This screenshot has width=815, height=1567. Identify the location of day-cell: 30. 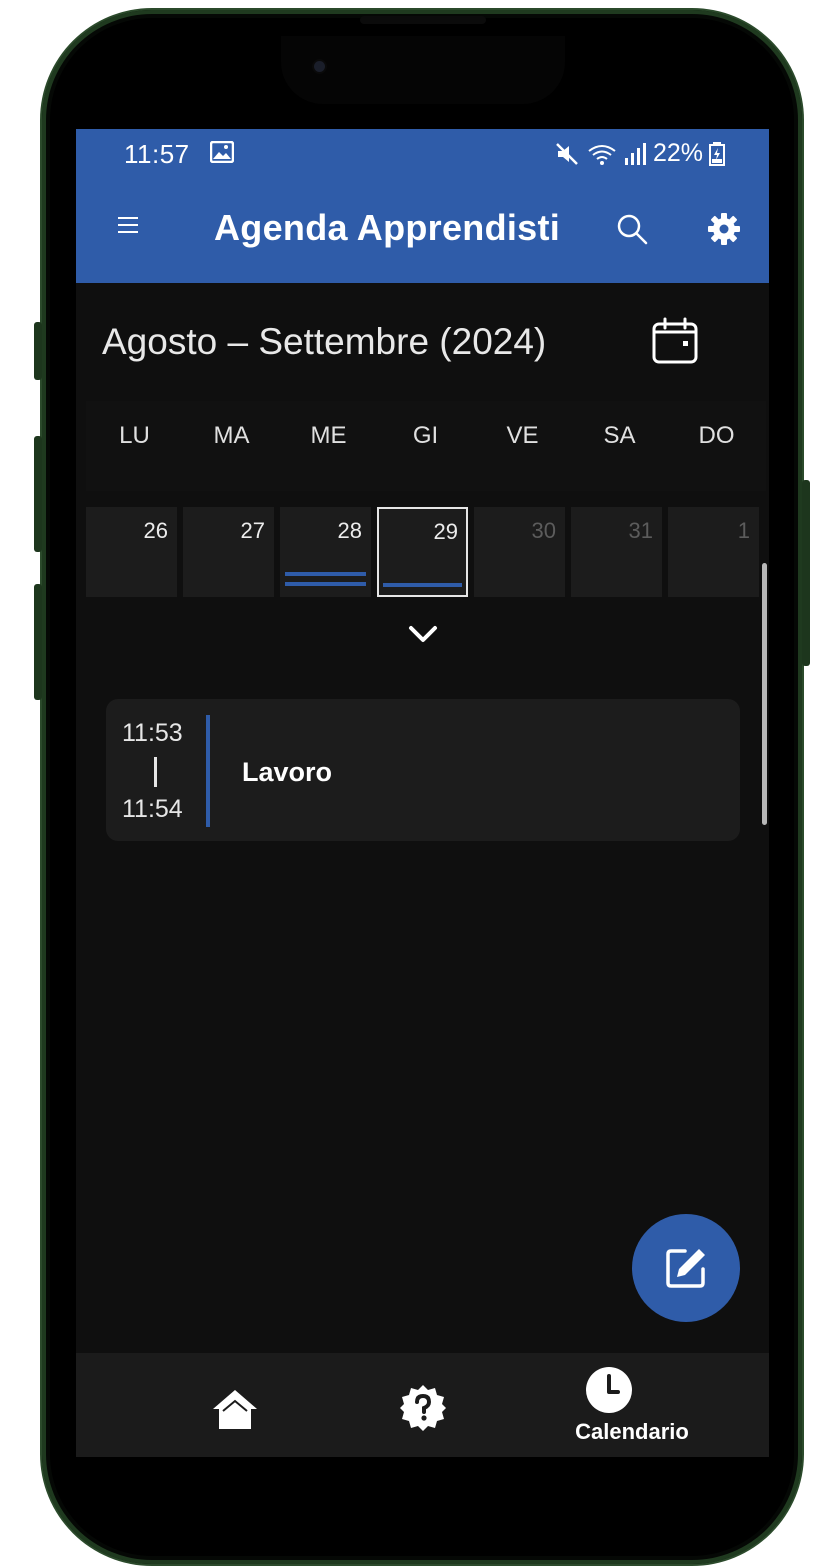
(519, 552).